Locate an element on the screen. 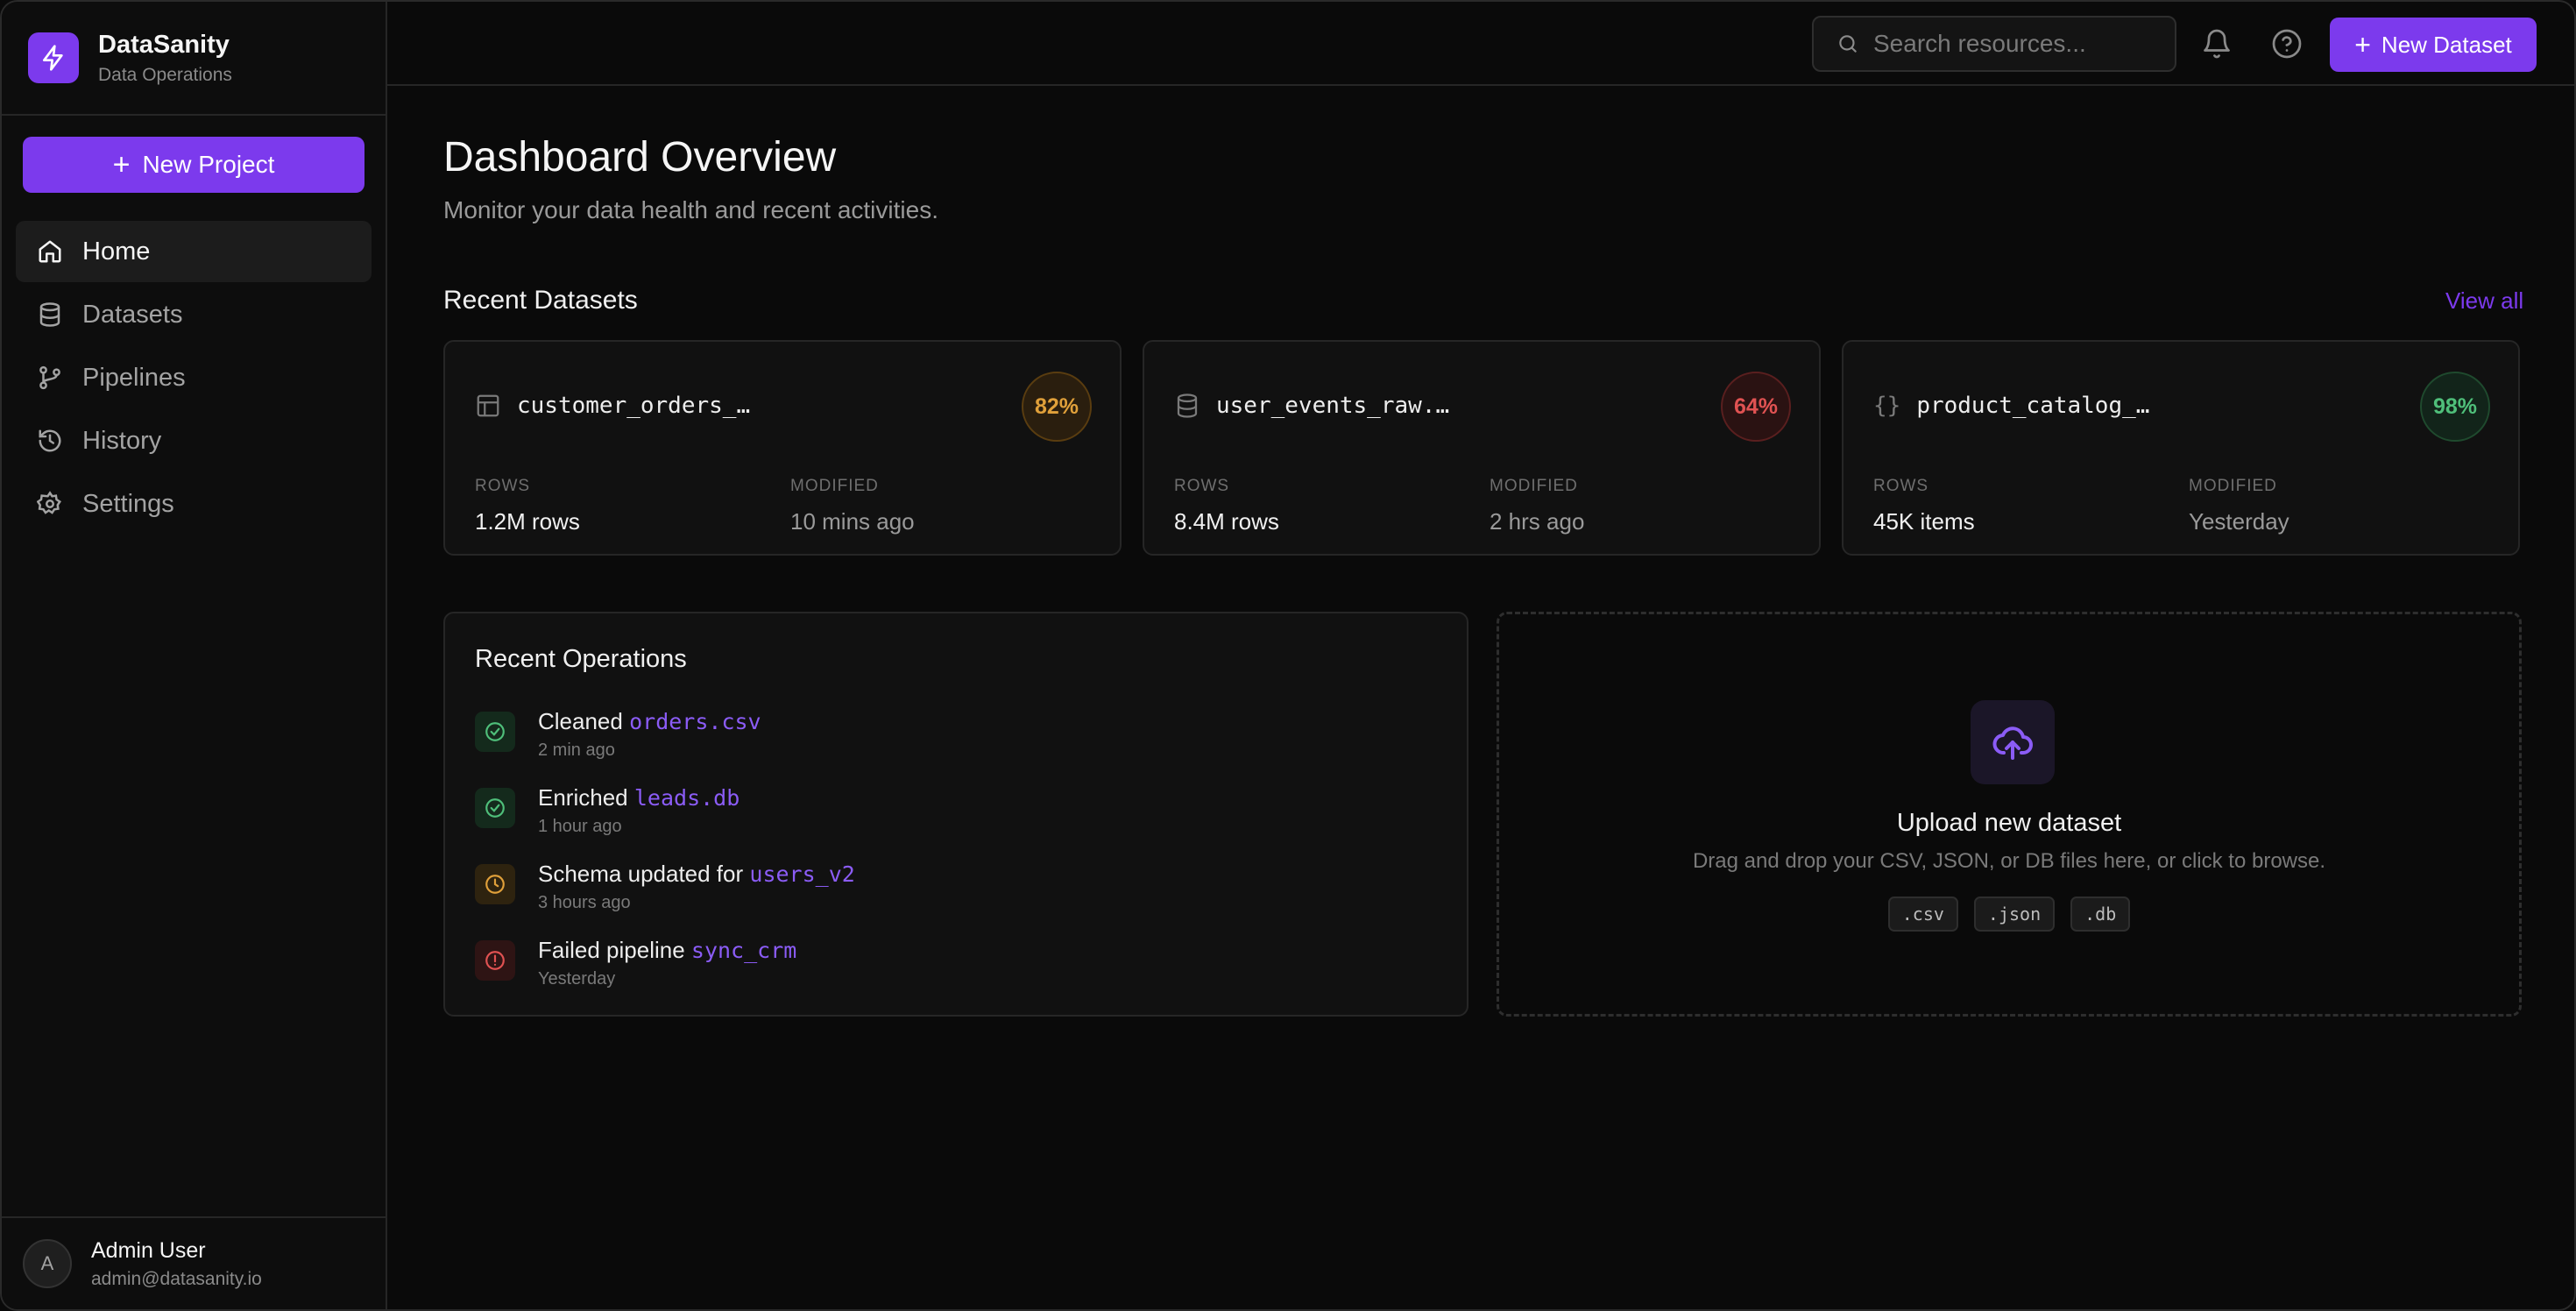 This screenshot has height=1311, width=2576. file-extension-tag: .db is located at coordinates (2100, 914).